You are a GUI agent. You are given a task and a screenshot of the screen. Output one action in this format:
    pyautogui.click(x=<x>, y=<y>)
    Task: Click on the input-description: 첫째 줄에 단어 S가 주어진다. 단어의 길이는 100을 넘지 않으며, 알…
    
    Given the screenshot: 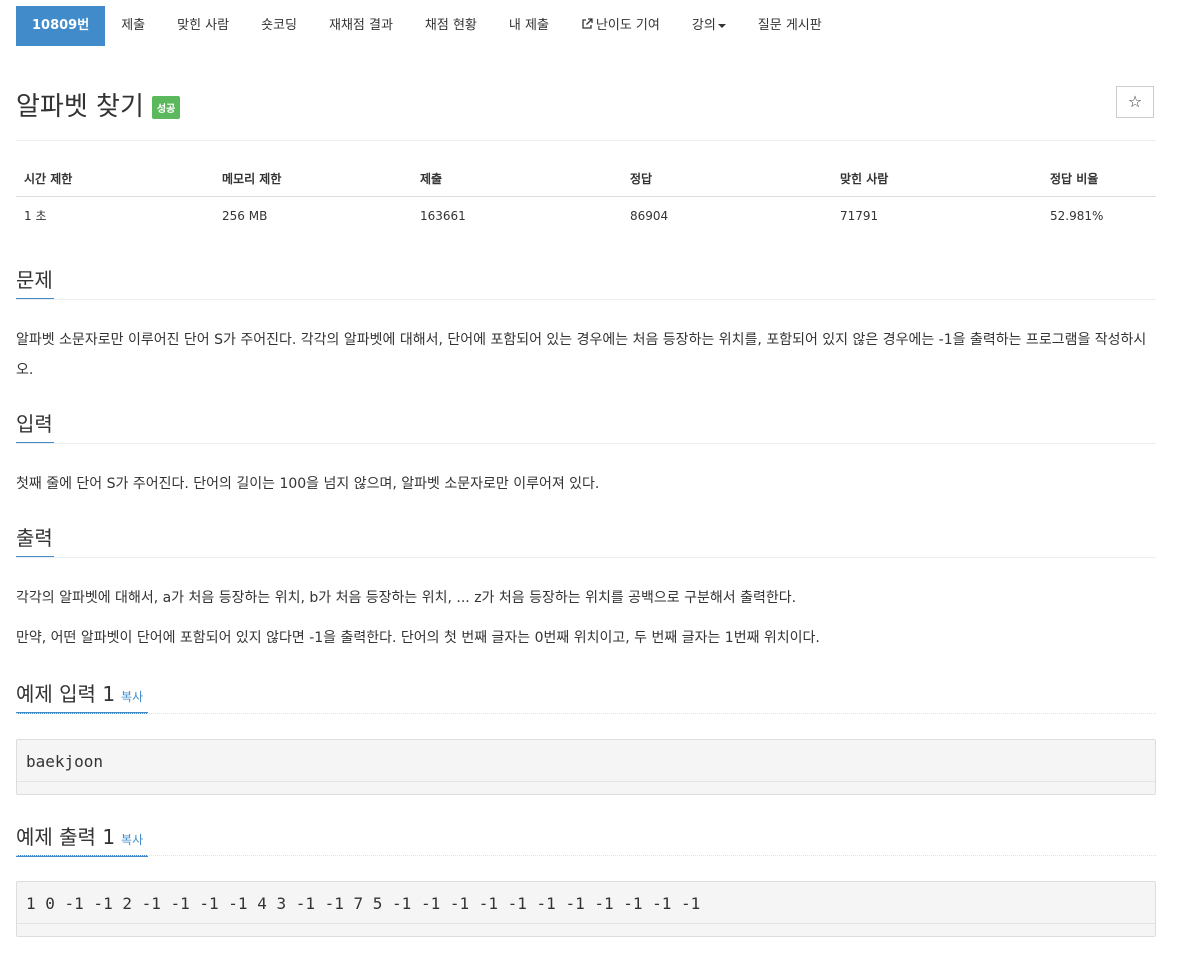 What is the action you would take?
    pyautogui.click(x=308, y=484)
    